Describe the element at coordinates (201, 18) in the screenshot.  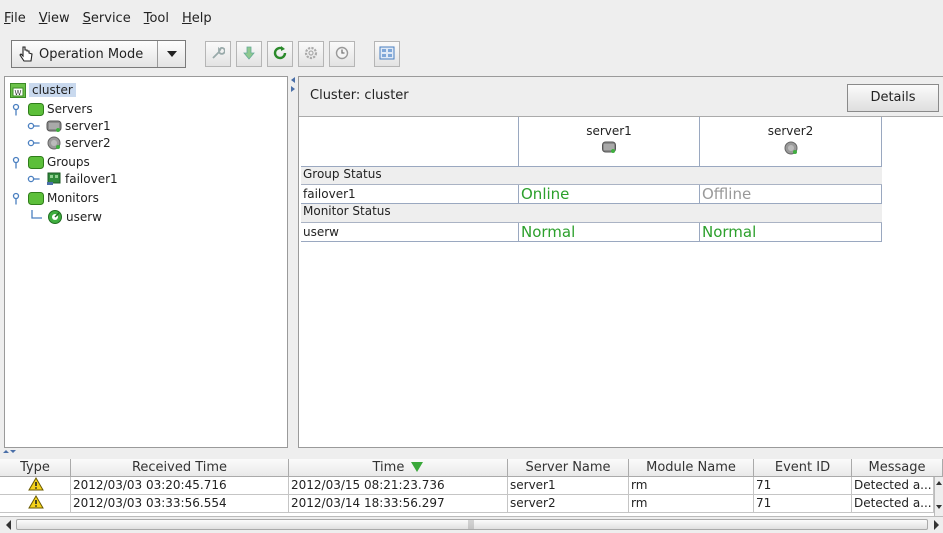
I see `menu-help-label: elp` at that location.